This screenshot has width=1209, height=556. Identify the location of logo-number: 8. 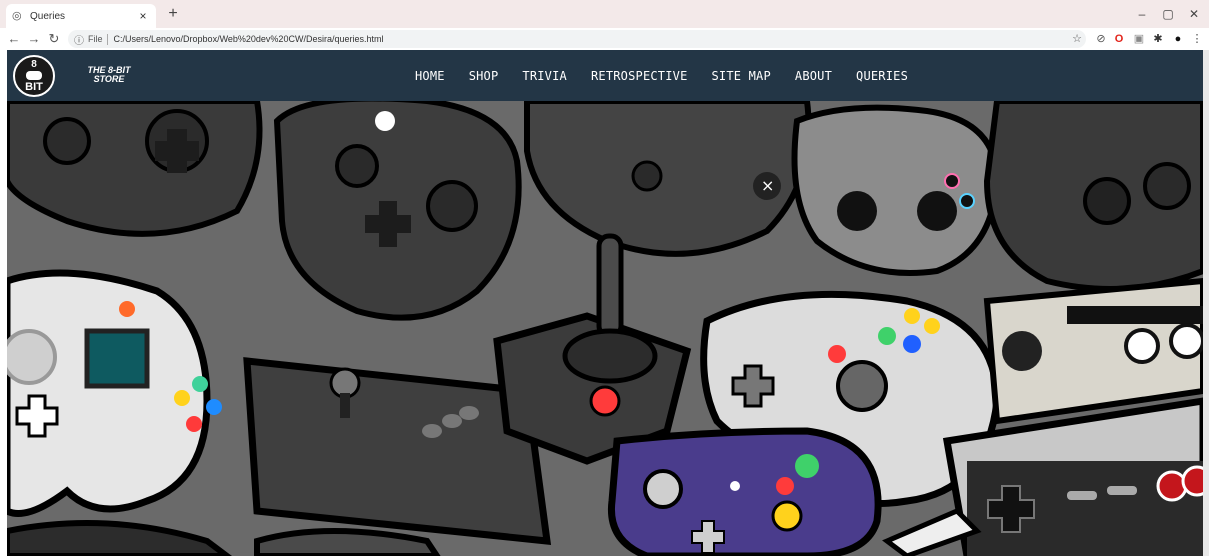
(34, 64).